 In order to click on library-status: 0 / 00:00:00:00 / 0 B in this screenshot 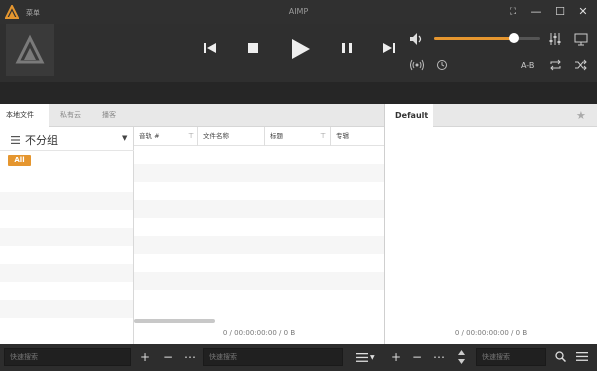, I will do `click(259, 333)`.